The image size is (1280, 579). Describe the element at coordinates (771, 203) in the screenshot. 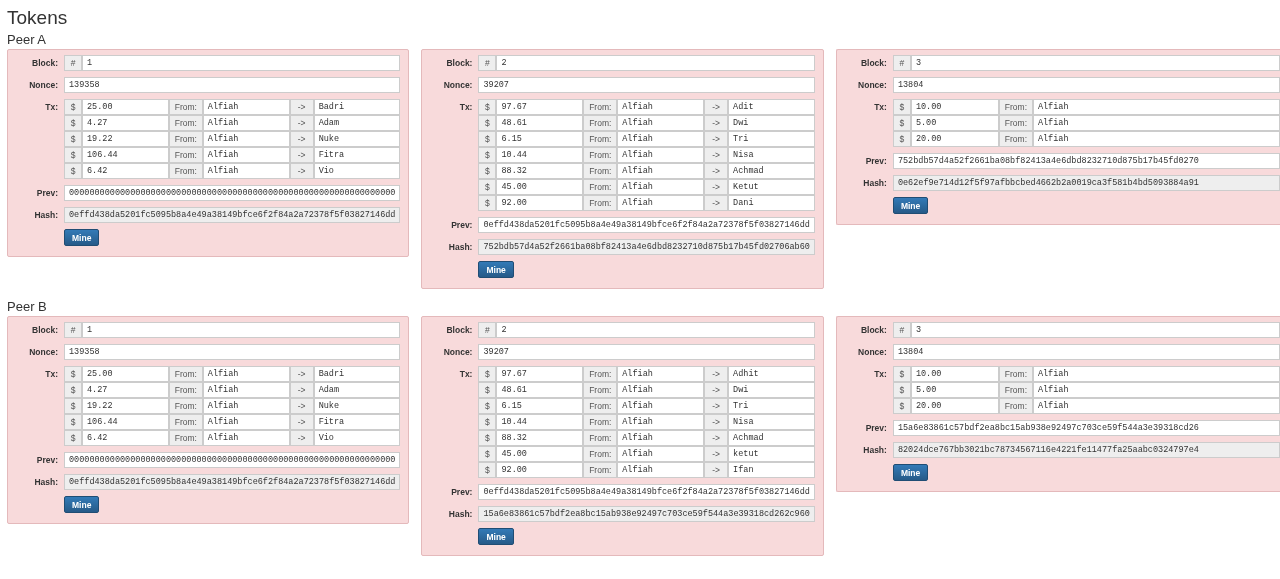

I see `recipient-field: Dani` at that location.